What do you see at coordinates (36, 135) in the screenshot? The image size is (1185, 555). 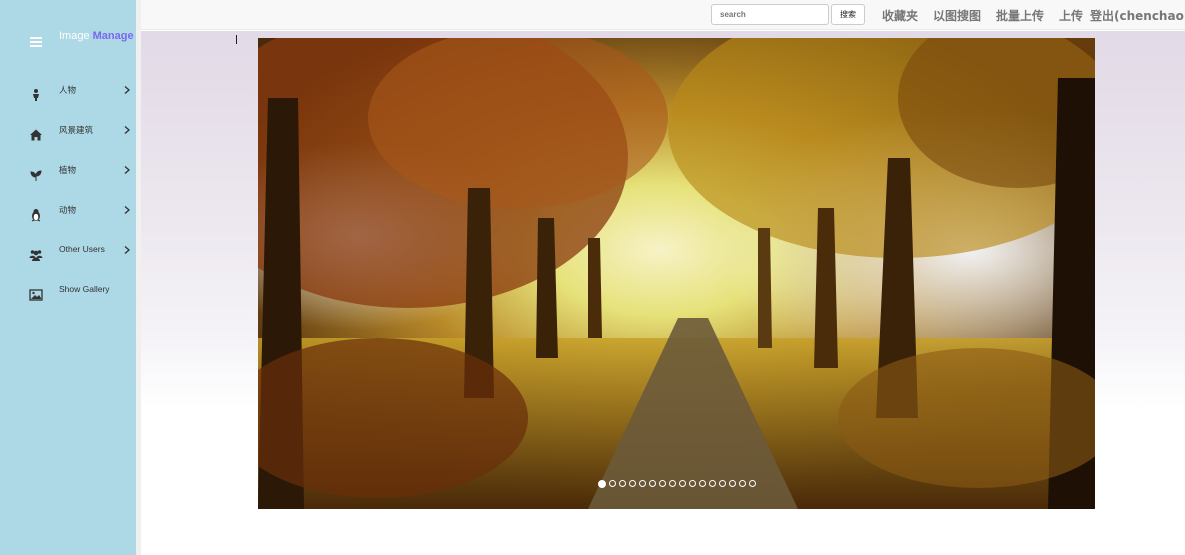 I see `home-icon` at bounding box center [36, 135].